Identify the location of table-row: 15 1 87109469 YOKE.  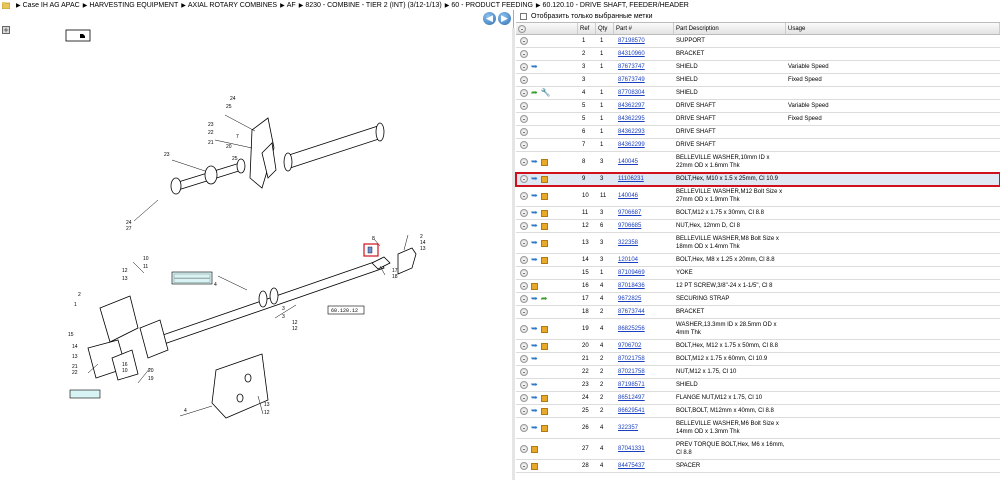
(758, 273).